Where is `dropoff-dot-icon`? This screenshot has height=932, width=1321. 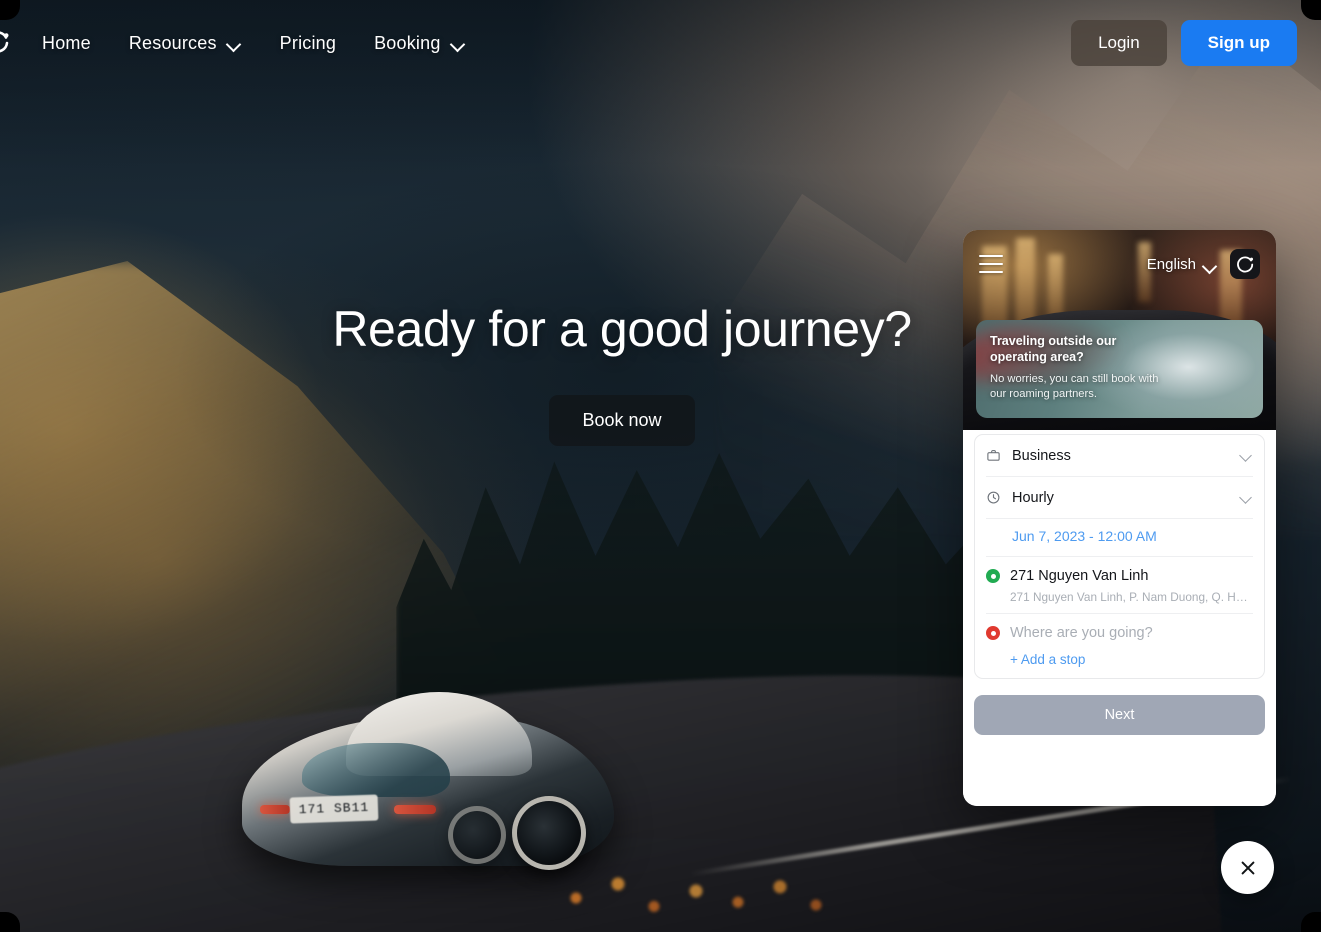 dropoff-dot-icon is located at coordinates (993, 633).